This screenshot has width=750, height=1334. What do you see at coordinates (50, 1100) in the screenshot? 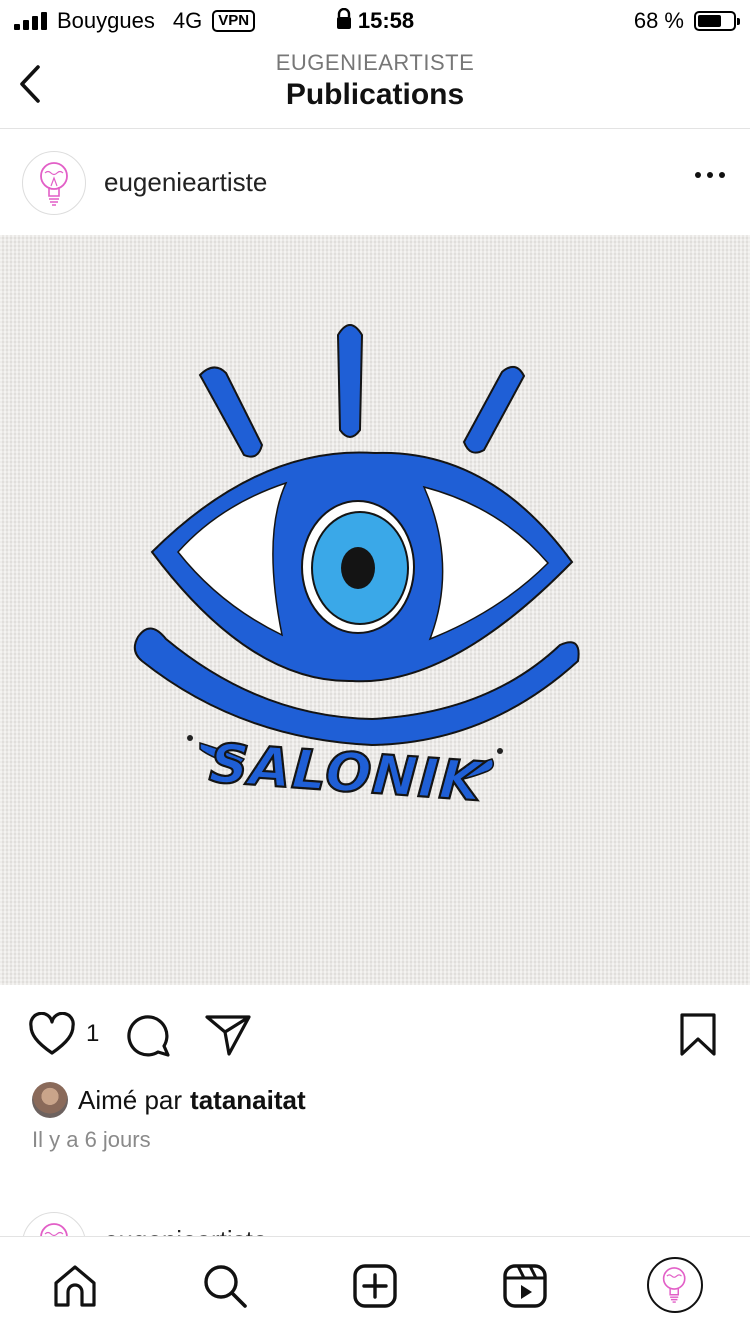
I see `liker-avatar` at bounding box center [50, 1100].